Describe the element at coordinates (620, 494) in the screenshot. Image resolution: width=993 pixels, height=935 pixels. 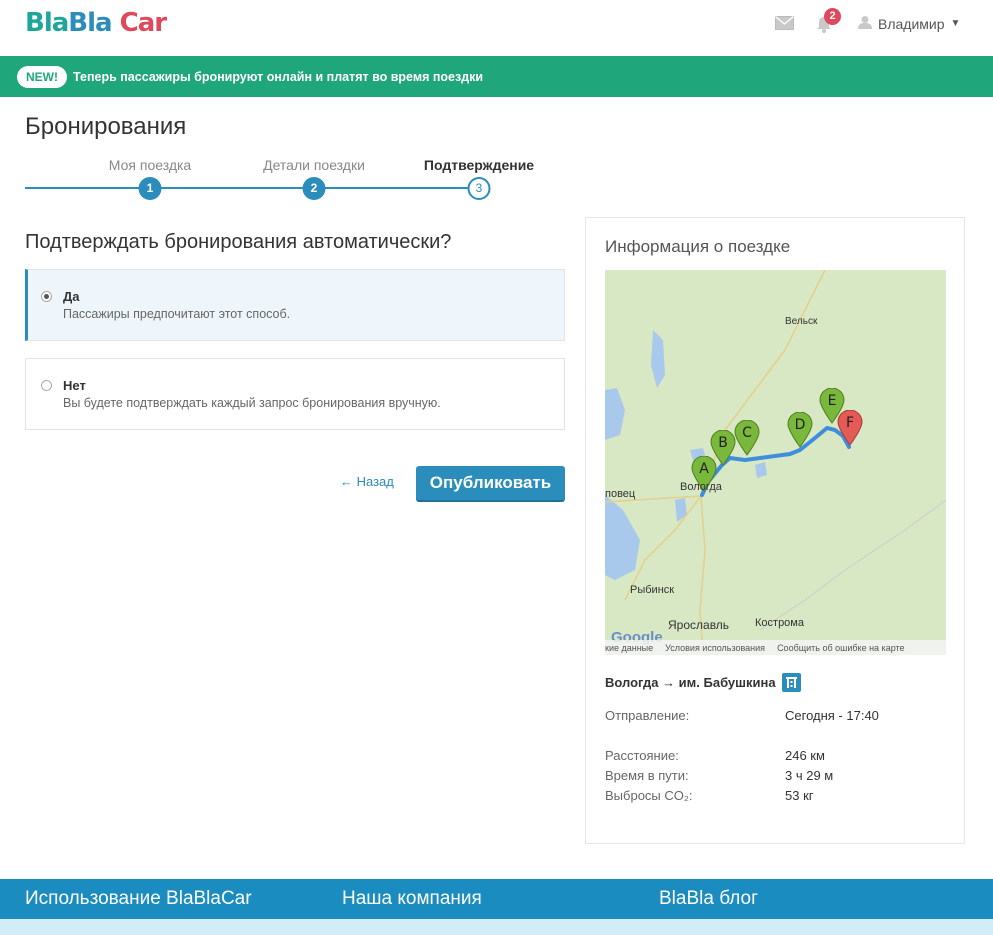
I see `map-city-cherepovets: повец` at that location.